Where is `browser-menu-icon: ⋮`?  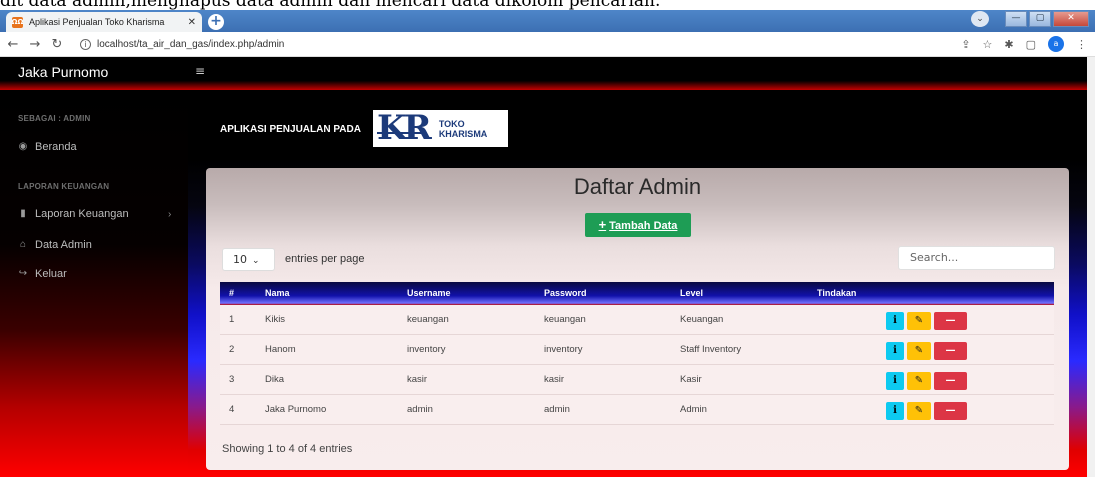 browser-menu-icon: ⋮ is located at coordinates (1081, 44).